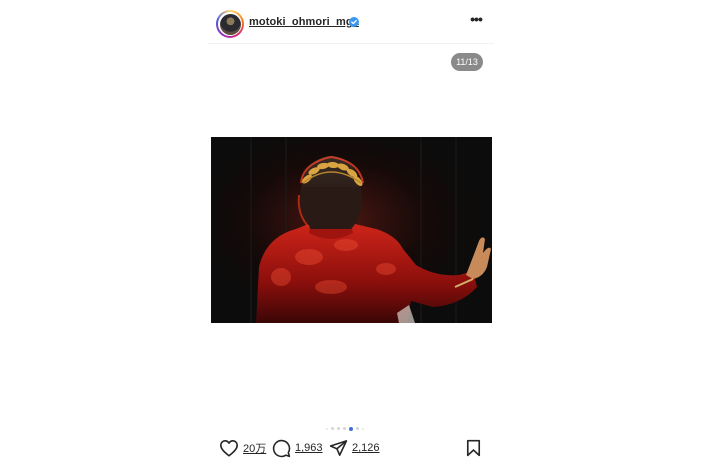  I want to click on post-header: motoki_ohmori_mga •••, so click(351, 25).